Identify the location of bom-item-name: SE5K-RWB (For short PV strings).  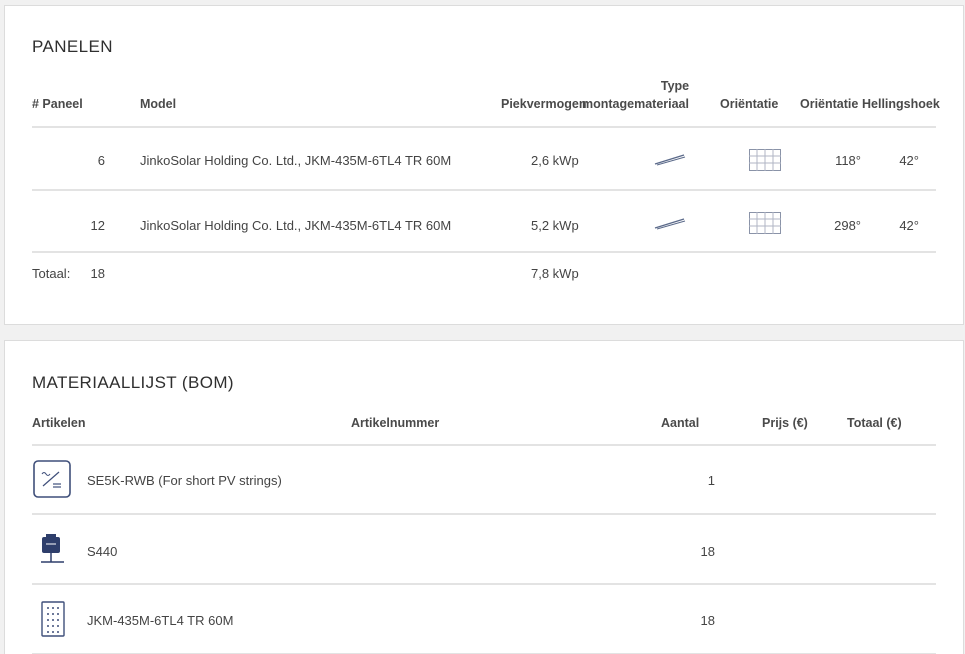
(184, 480).